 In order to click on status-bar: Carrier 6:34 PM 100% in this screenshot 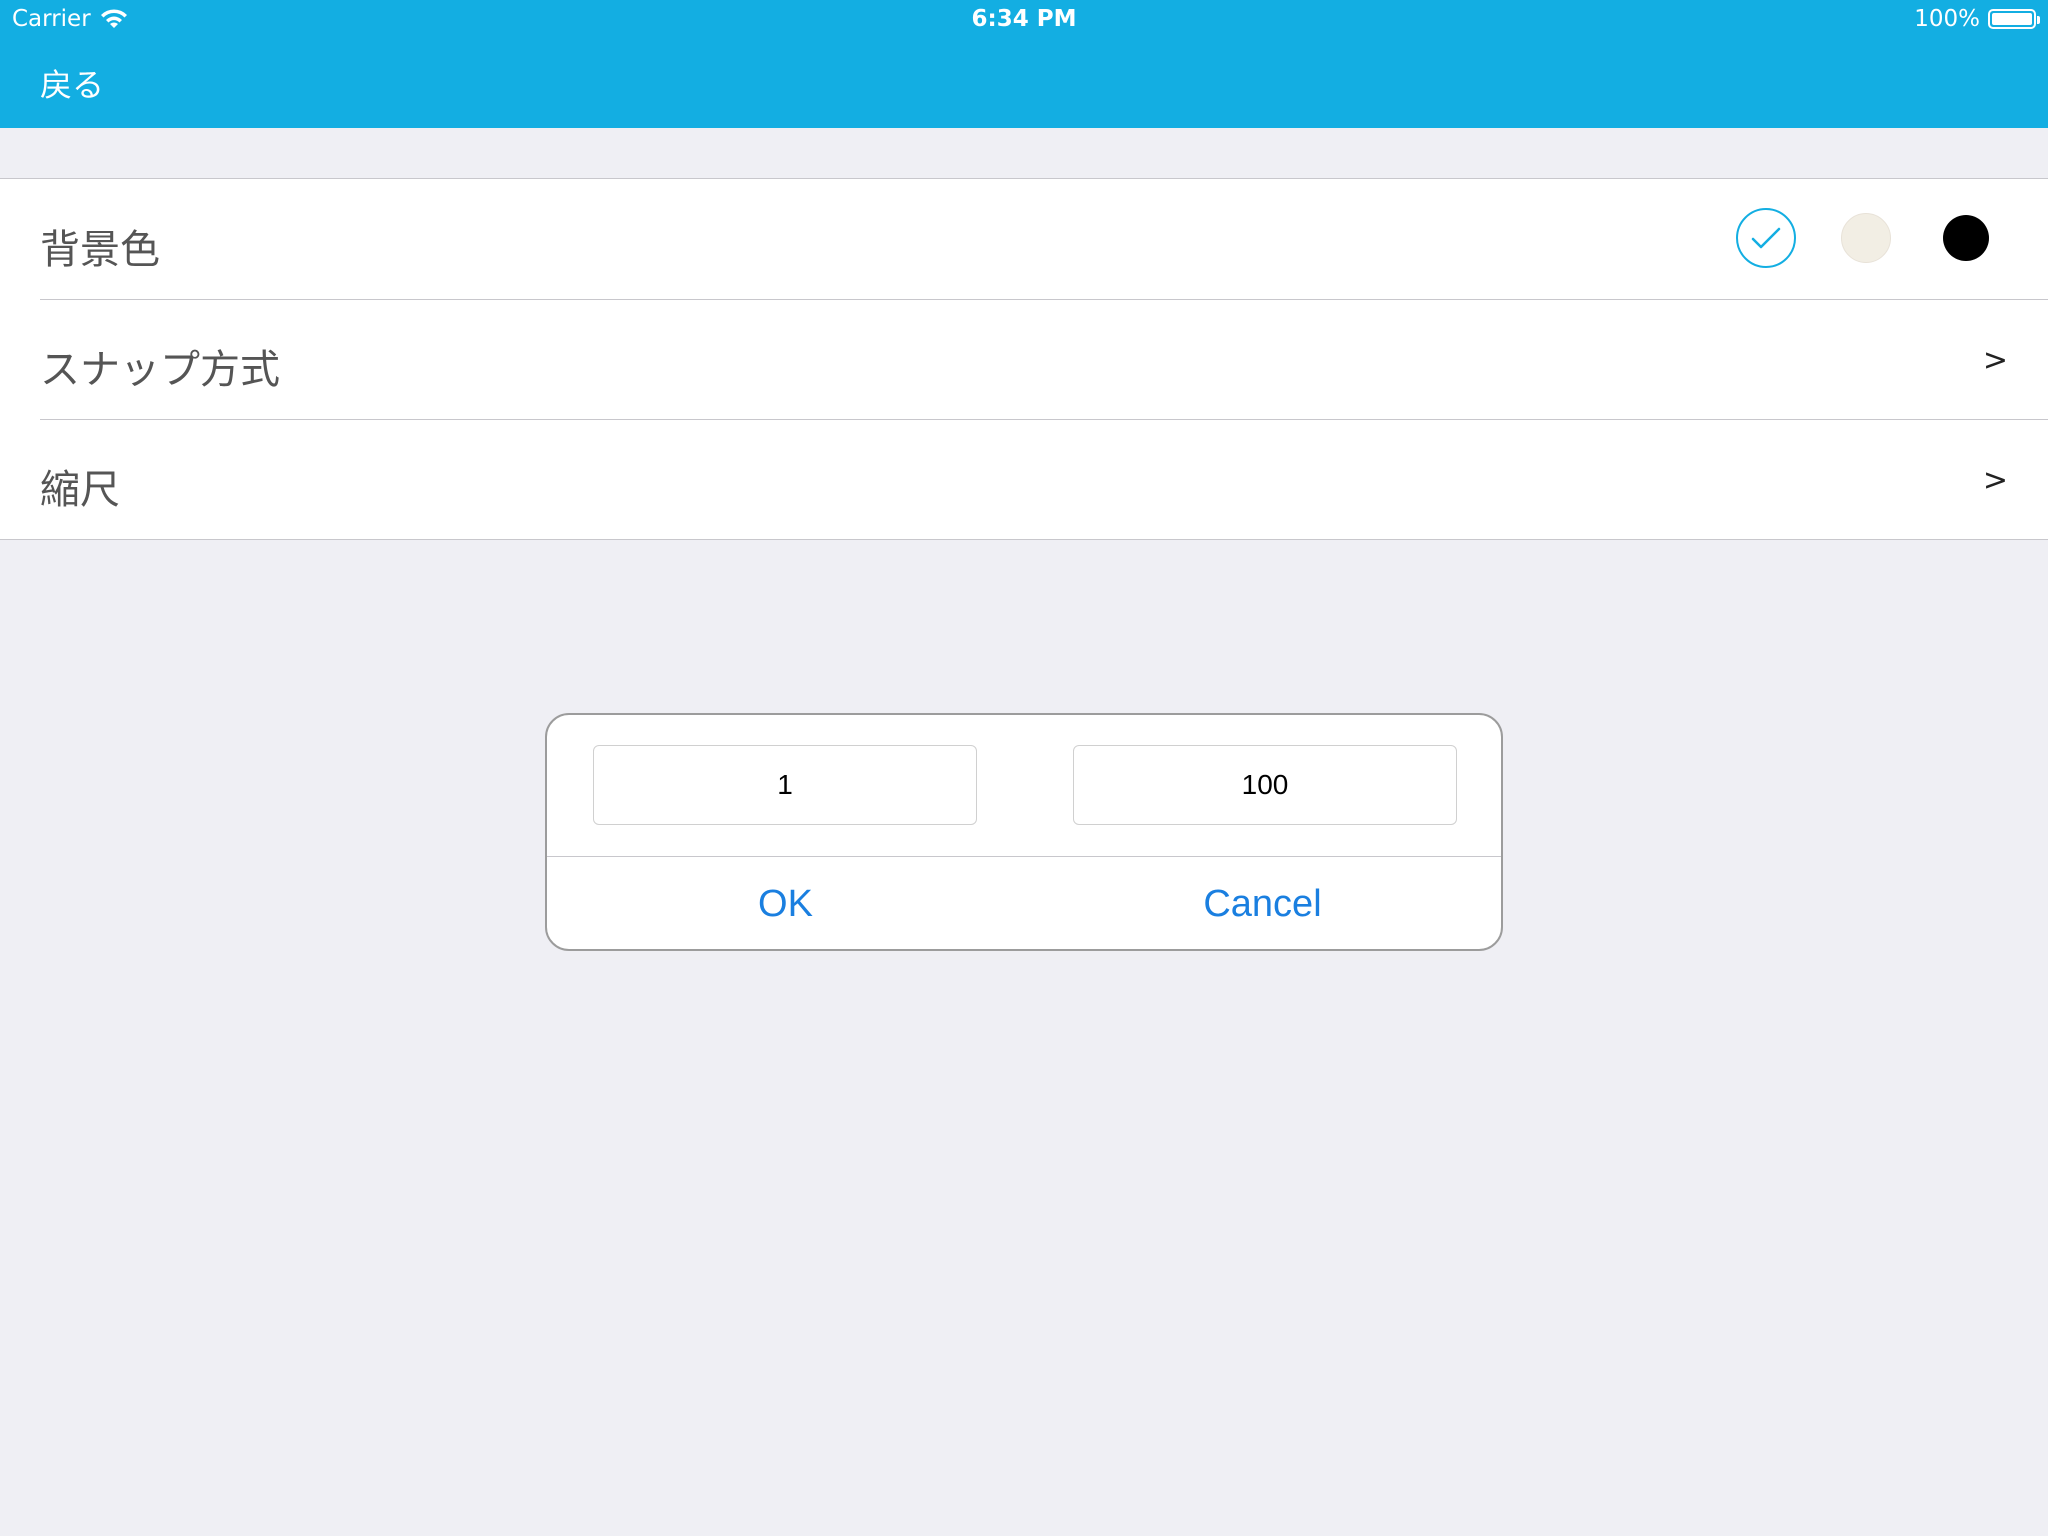, I will do `click(1024, 20)`.